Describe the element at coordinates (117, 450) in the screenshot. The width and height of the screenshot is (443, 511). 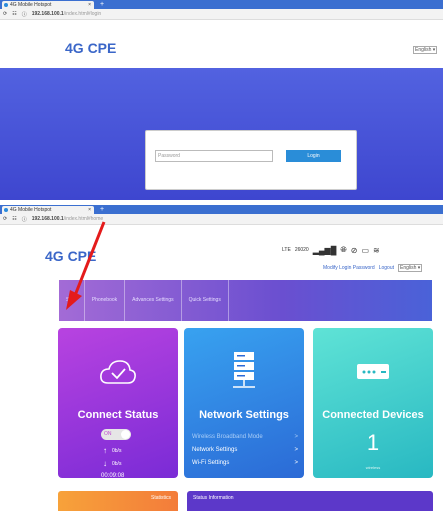
I see `upload-value: 0b/s` at that location.